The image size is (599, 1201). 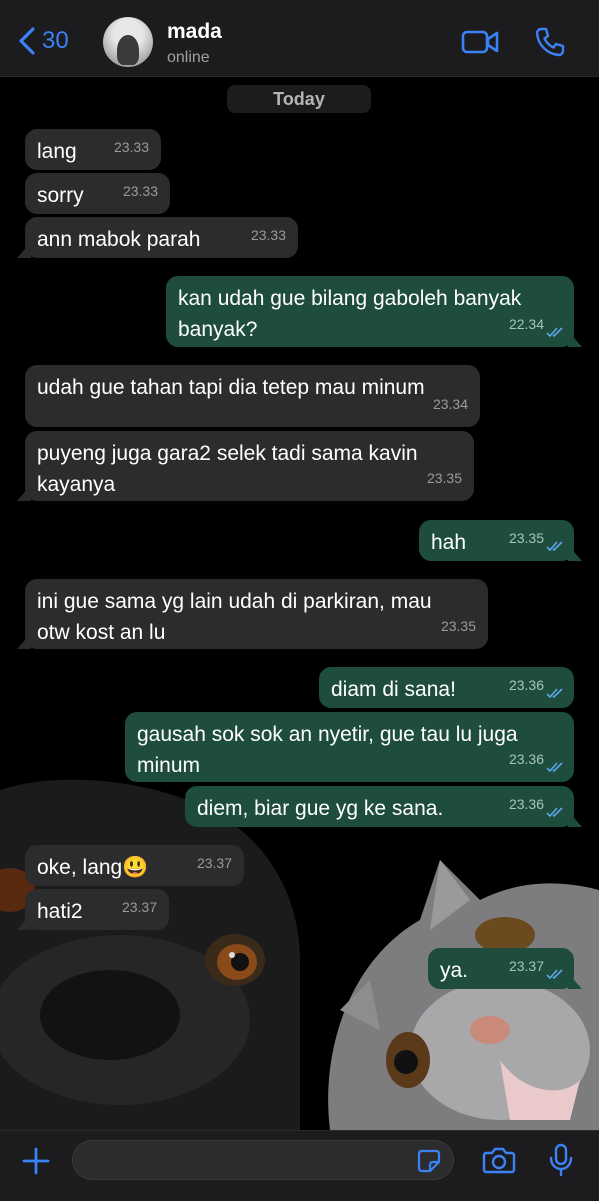 I want to click on camera-icon, so click(x=499, y=1160).